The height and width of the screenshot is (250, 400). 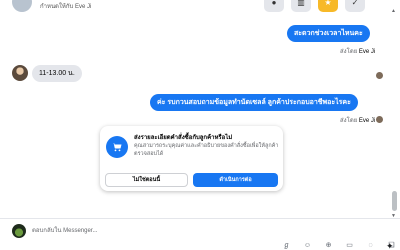 What do you see at coordinates (393, 11) in the screenshot?
I see `scroll-up-icon: ▲` at bounding box center [393, 11].